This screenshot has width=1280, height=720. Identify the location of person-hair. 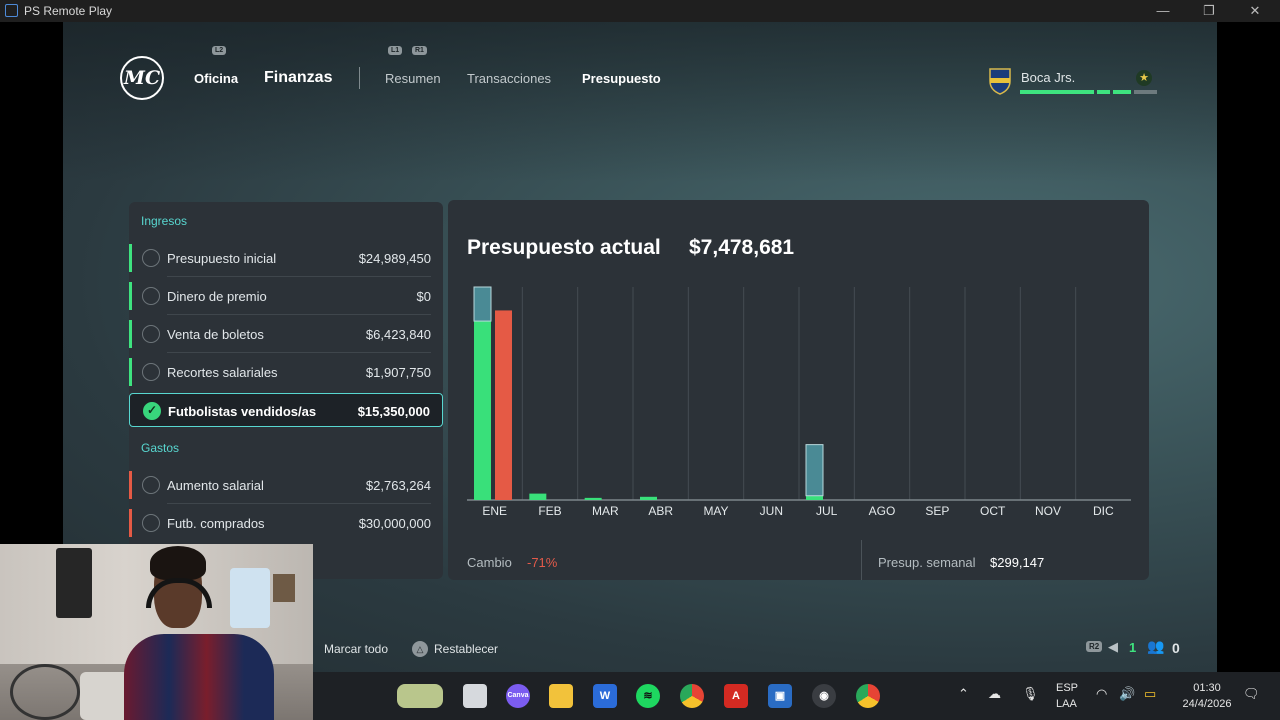
(178, 563).